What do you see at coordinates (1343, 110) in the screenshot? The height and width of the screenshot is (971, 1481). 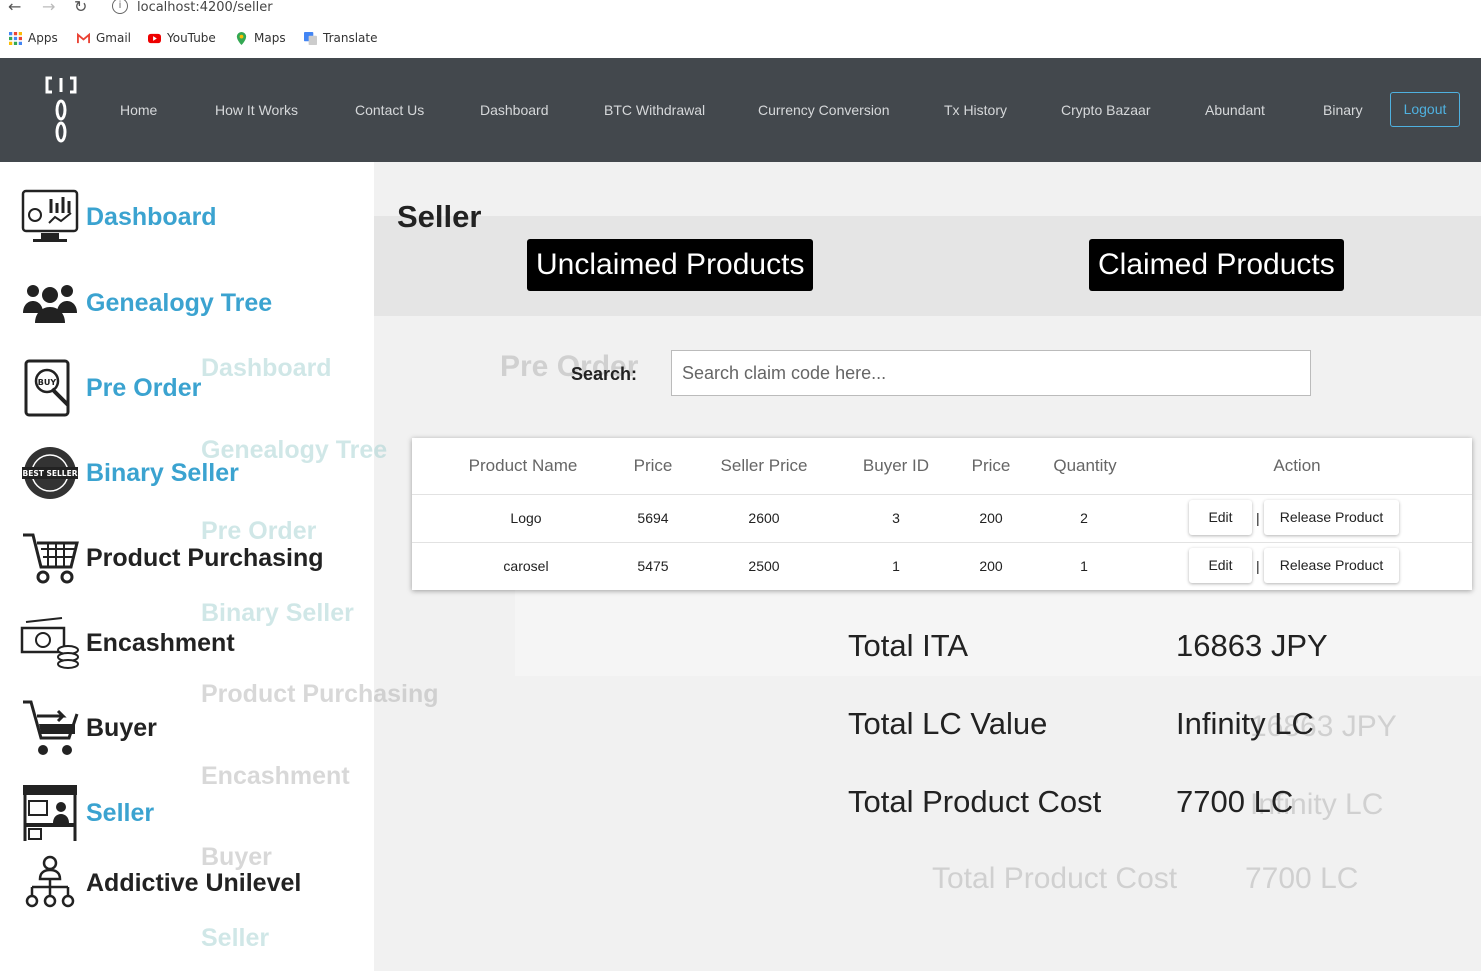 I see `nav-binary: Binary` at bounding box center [1343, 110].